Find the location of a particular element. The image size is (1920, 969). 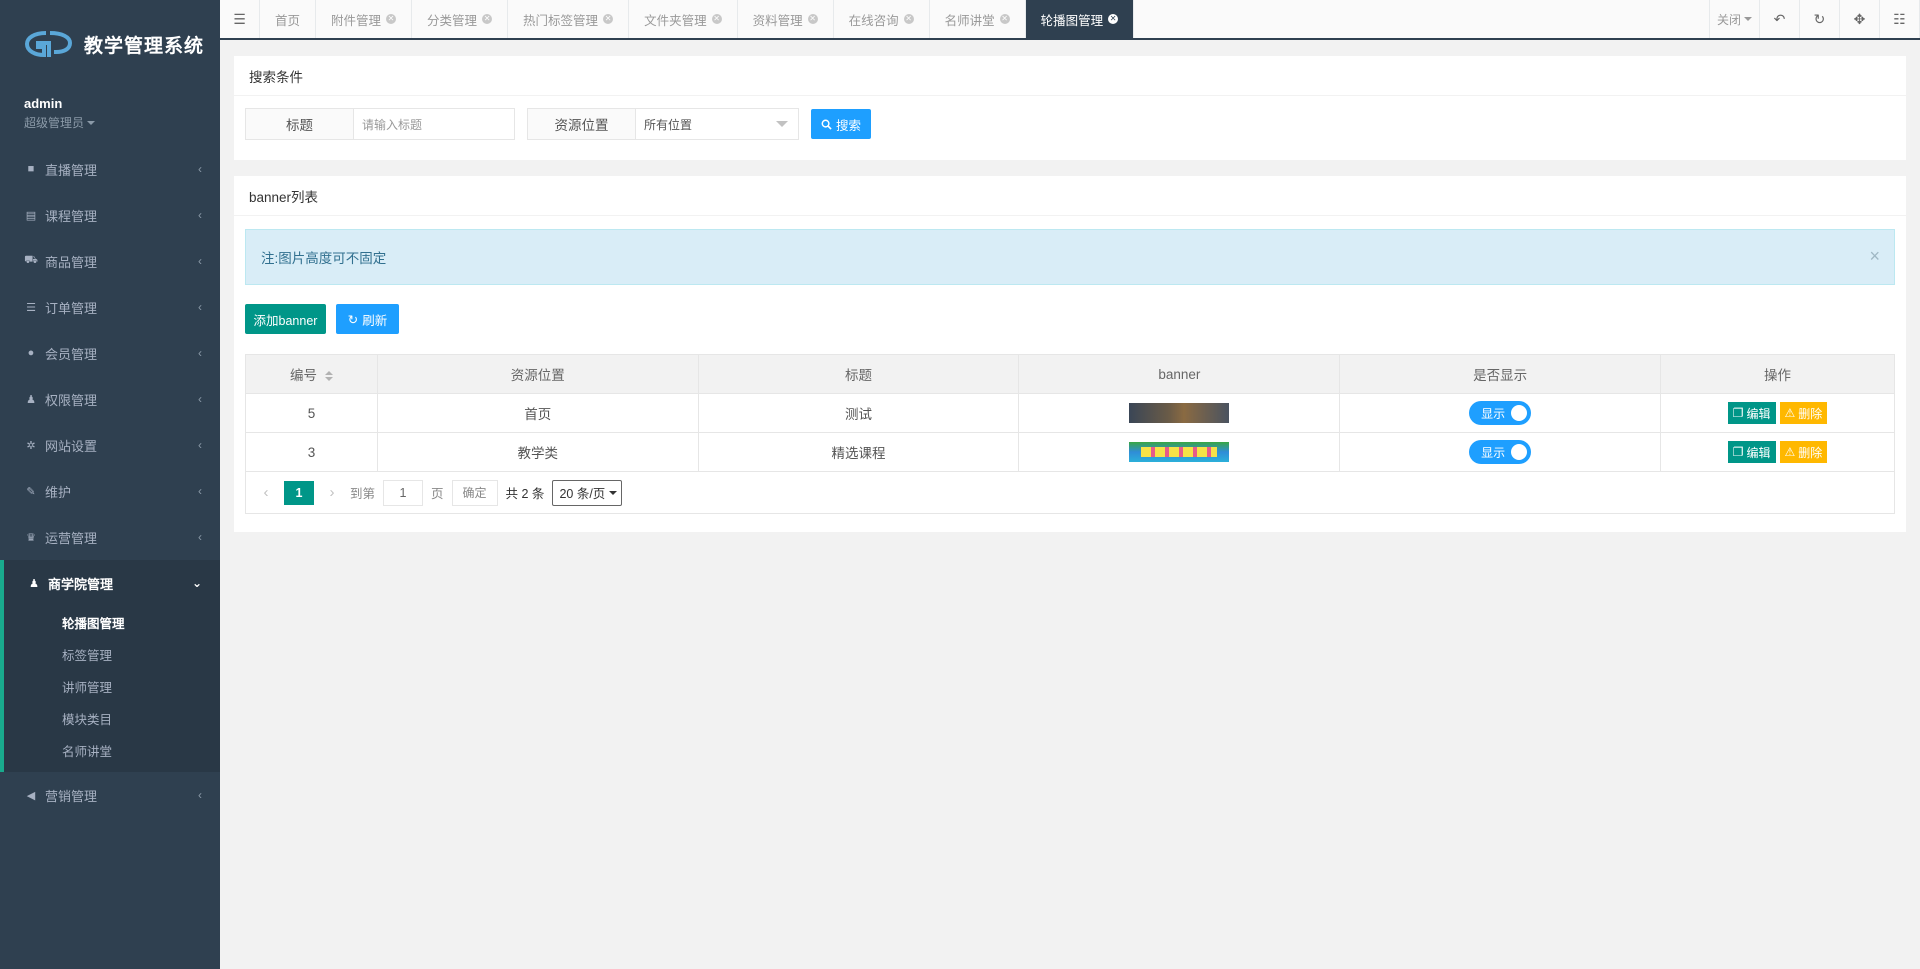

sidebar-subitem: 名师讲堂 is located at coordinates (112, 750).